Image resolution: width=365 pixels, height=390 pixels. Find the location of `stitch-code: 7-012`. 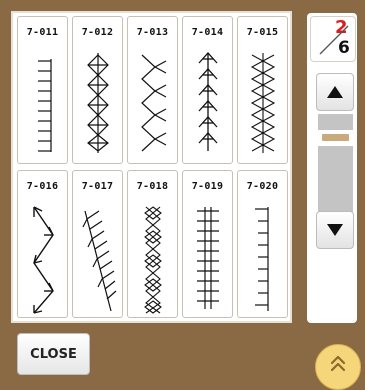

stitch-code: 7-012 is located at coordinates (97, 32).